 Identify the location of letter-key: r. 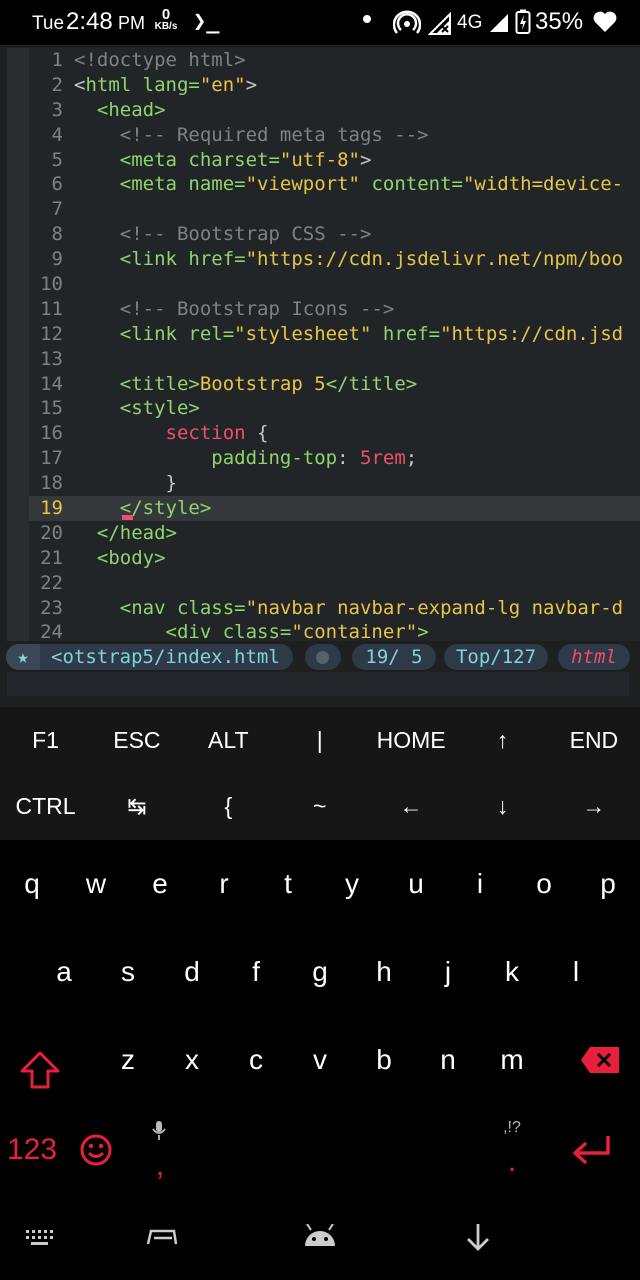
(224, 884).